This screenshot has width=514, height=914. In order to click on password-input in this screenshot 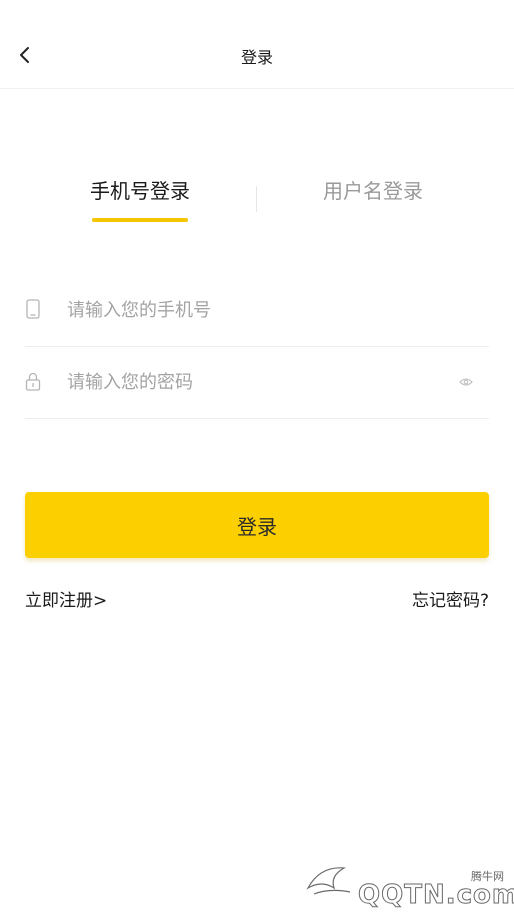, I will do `click(257, 382)`.